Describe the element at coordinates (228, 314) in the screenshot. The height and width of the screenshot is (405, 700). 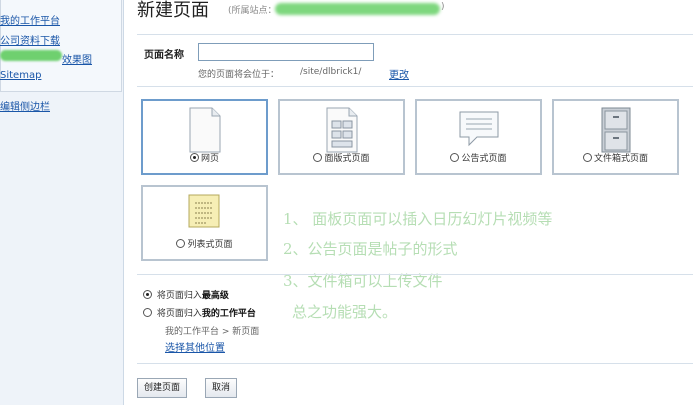
I see `placement-platform-bold: 我的工作平台` at that location.